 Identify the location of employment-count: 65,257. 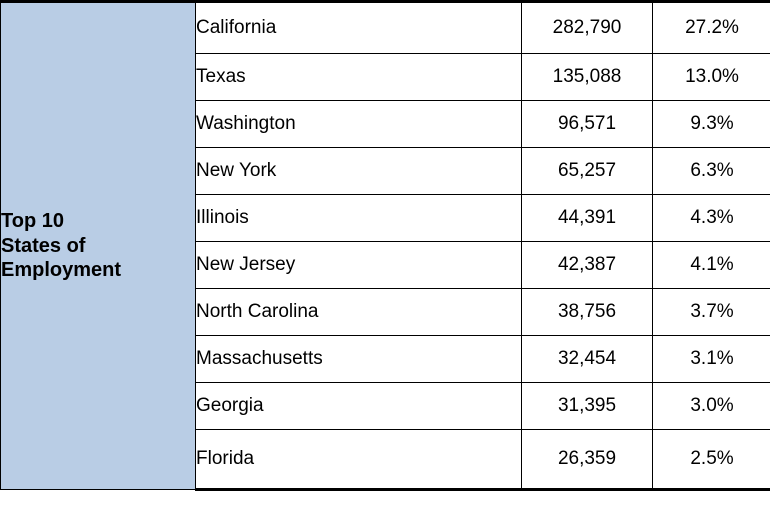
(587, 171).